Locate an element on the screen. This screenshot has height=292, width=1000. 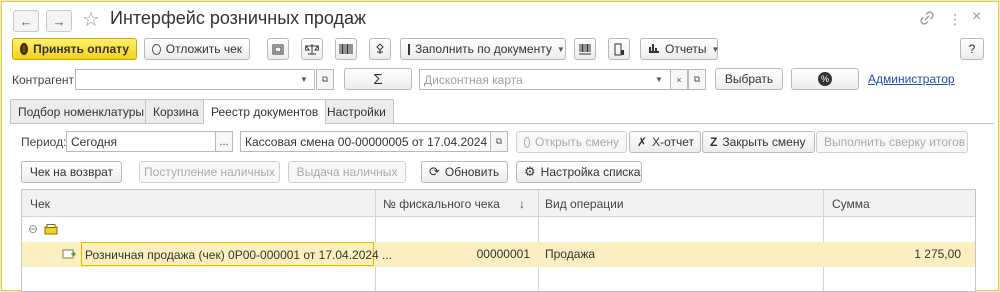
column-header-check: Чек is located at coordinates (40, 204).